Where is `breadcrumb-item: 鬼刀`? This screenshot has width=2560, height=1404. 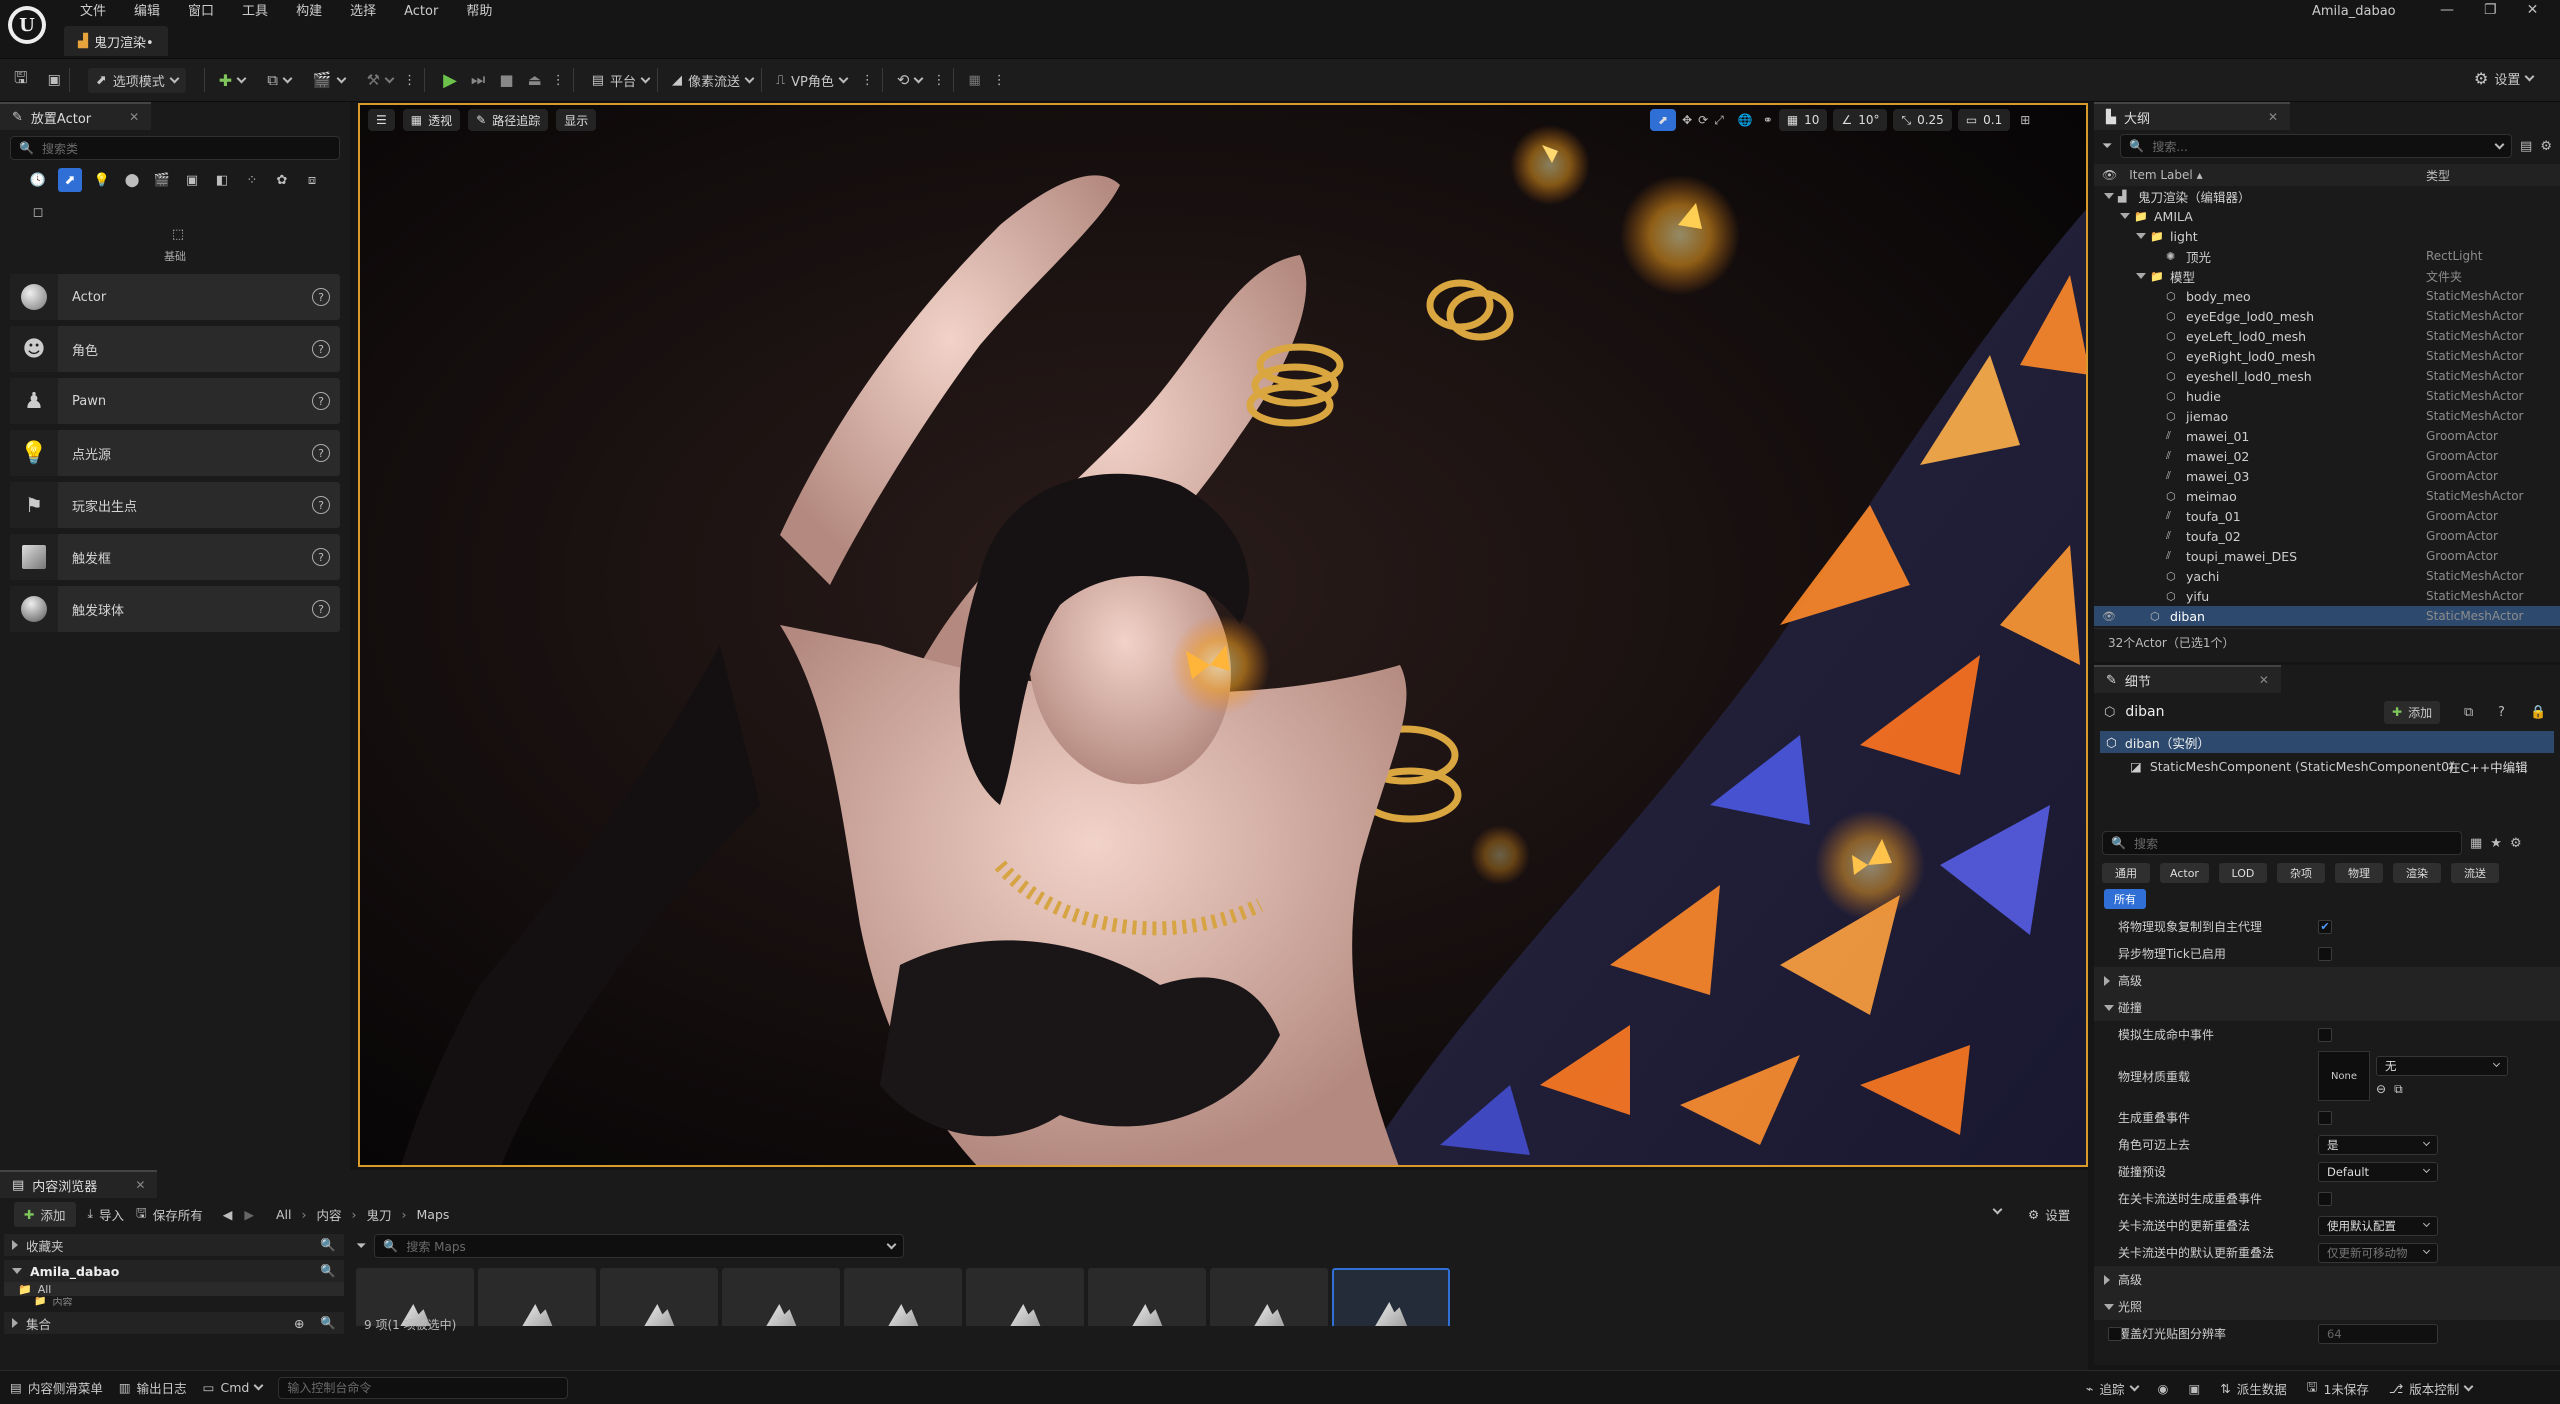
breadcrumb-item: 鬼刀 is located at coordinates (378, 1214).